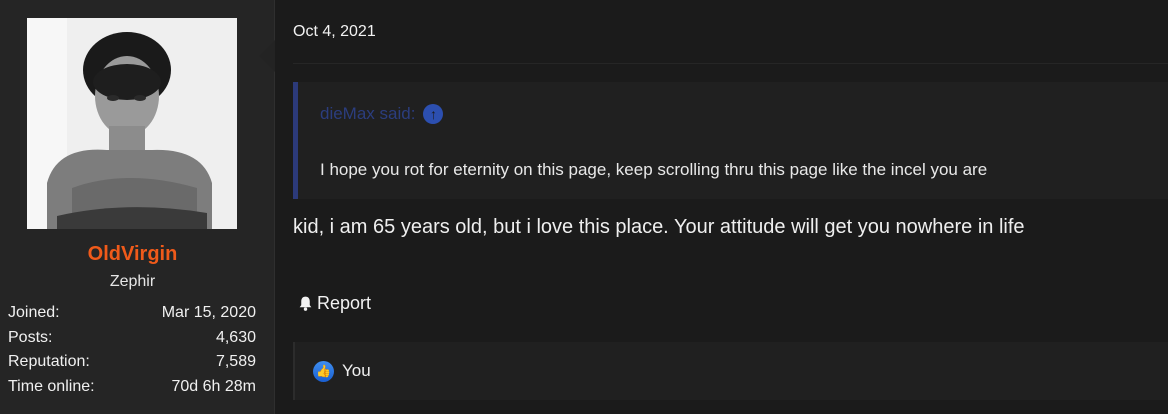 Image resolution: width=1168 pixels, height=414 pixels. What do you see at coordinates (213, 386) in the screenshot?
I see `stat-value: 70d 6h 28m` at bounding box center [213, 386].